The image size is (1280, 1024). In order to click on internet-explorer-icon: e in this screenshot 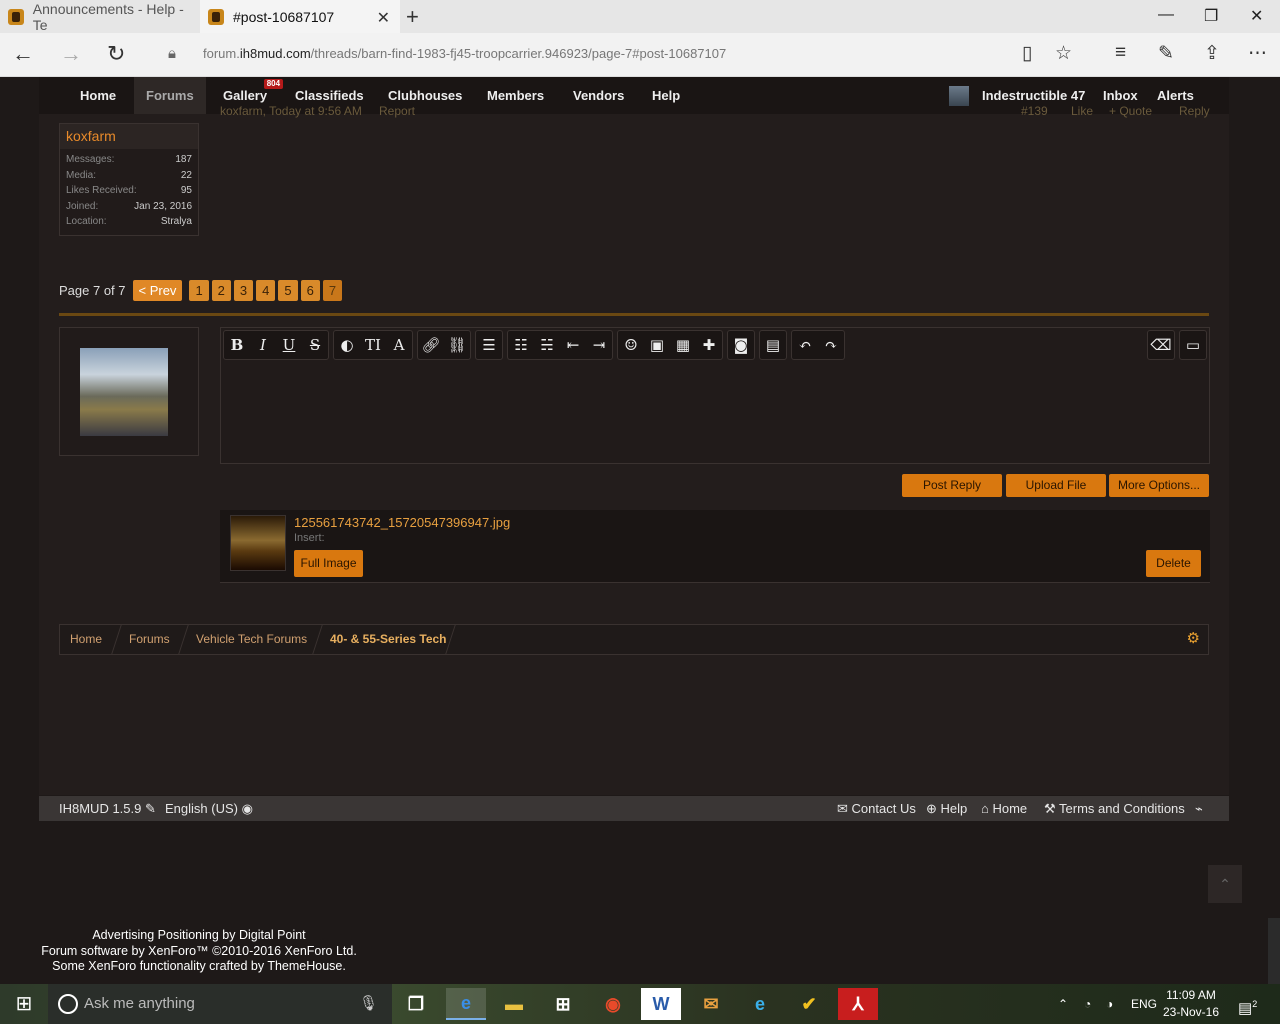, I will do `click(760, 1004)`.